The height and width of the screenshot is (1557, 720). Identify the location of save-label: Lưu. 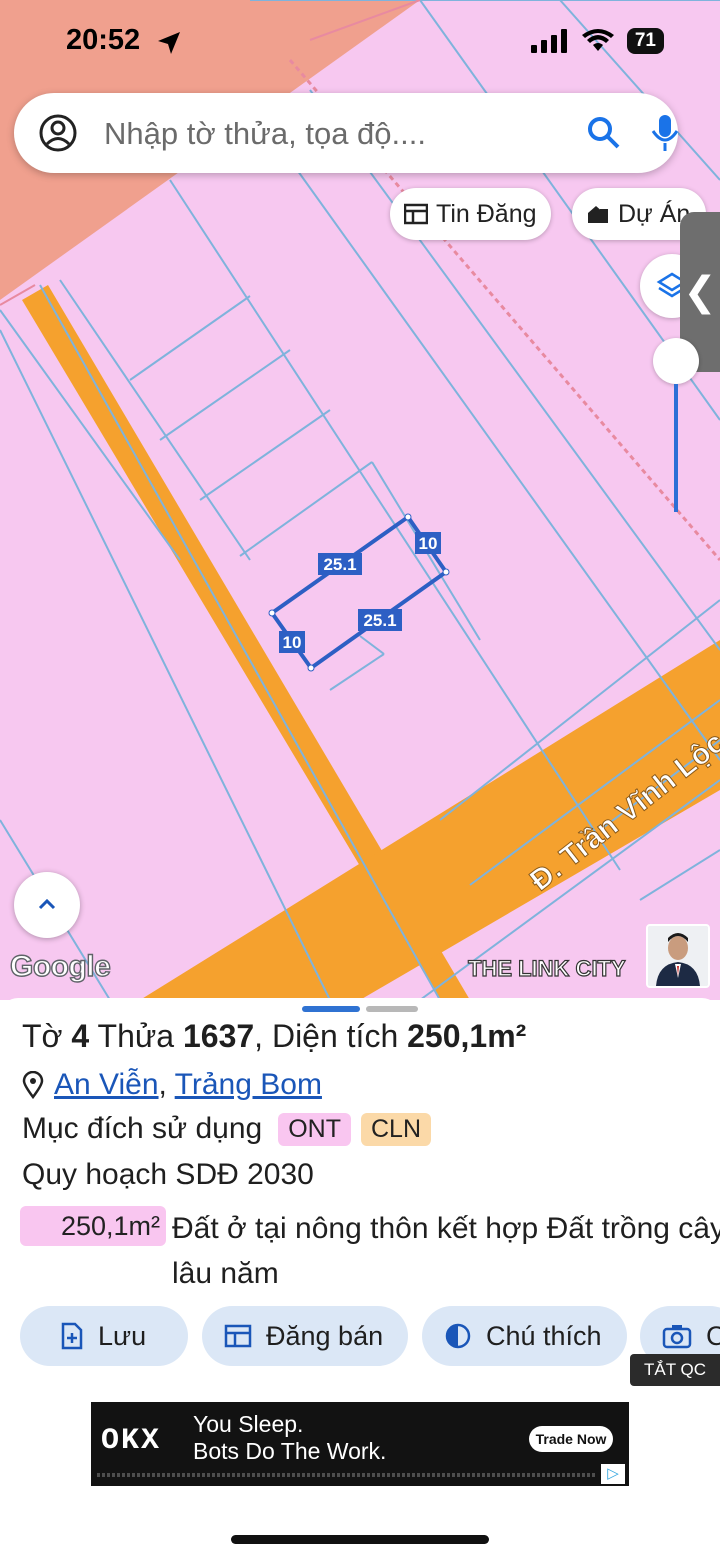
(122, 1335).